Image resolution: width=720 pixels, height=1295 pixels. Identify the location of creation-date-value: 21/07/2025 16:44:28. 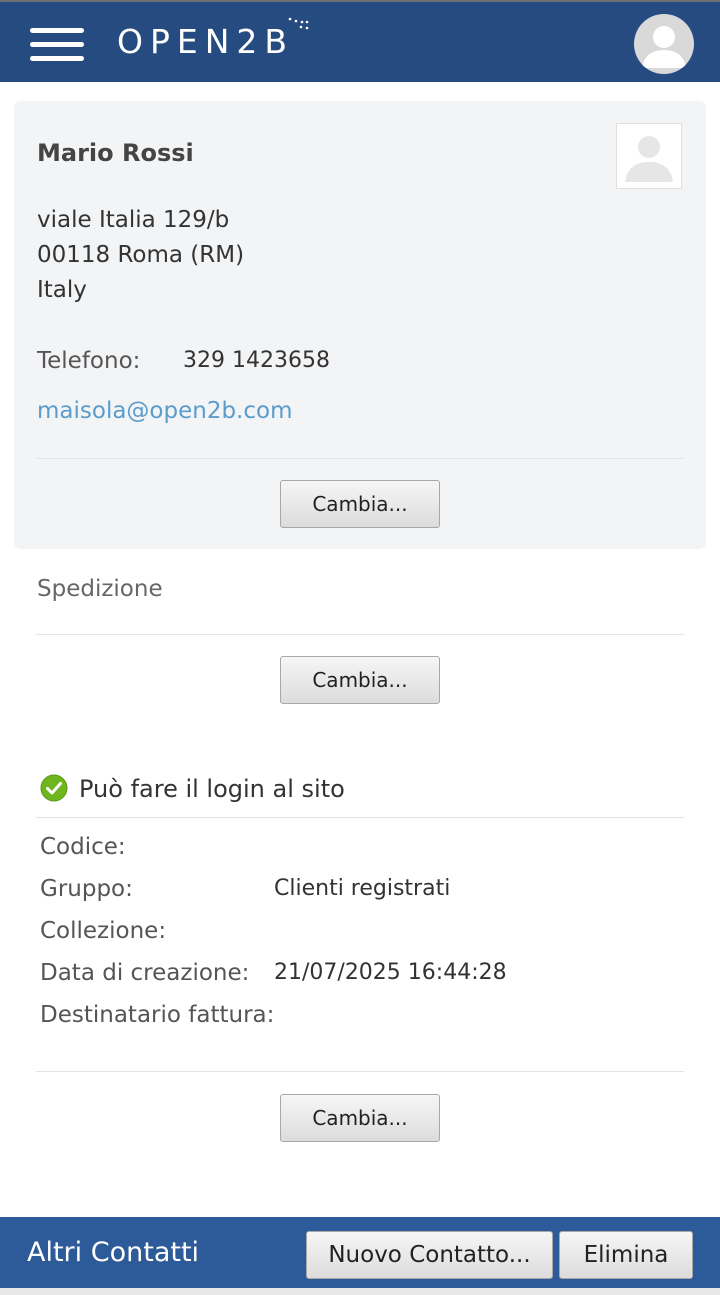
(390, 972).